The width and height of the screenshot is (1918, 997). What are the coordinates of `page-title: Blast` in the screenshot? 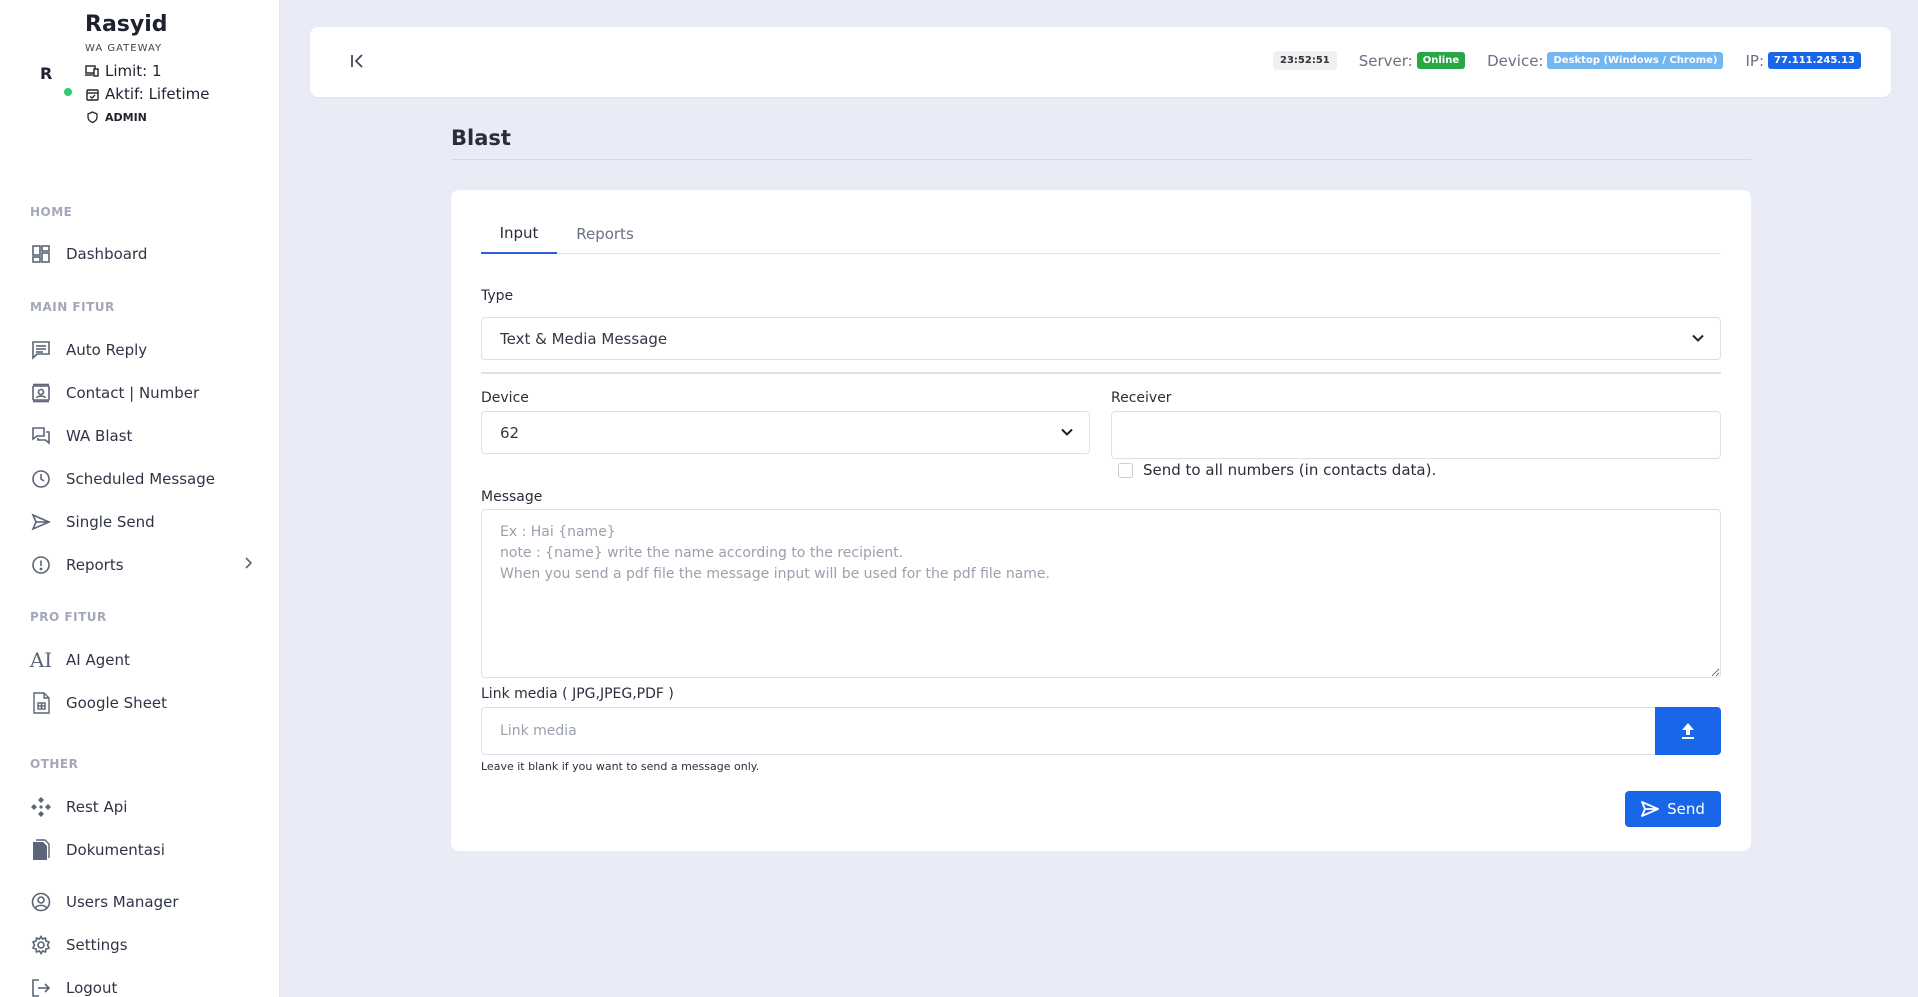 It's located at (481, 138).